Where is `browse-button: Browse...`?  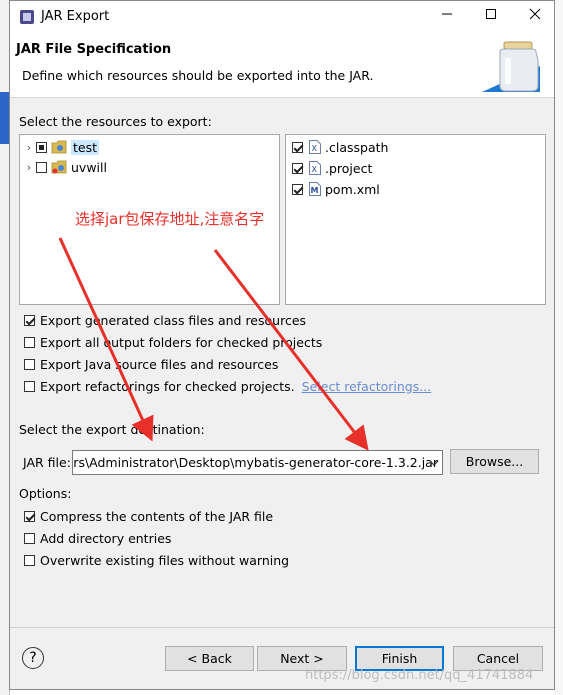 browse-button: Browse... is located at coordinates (494, 461).